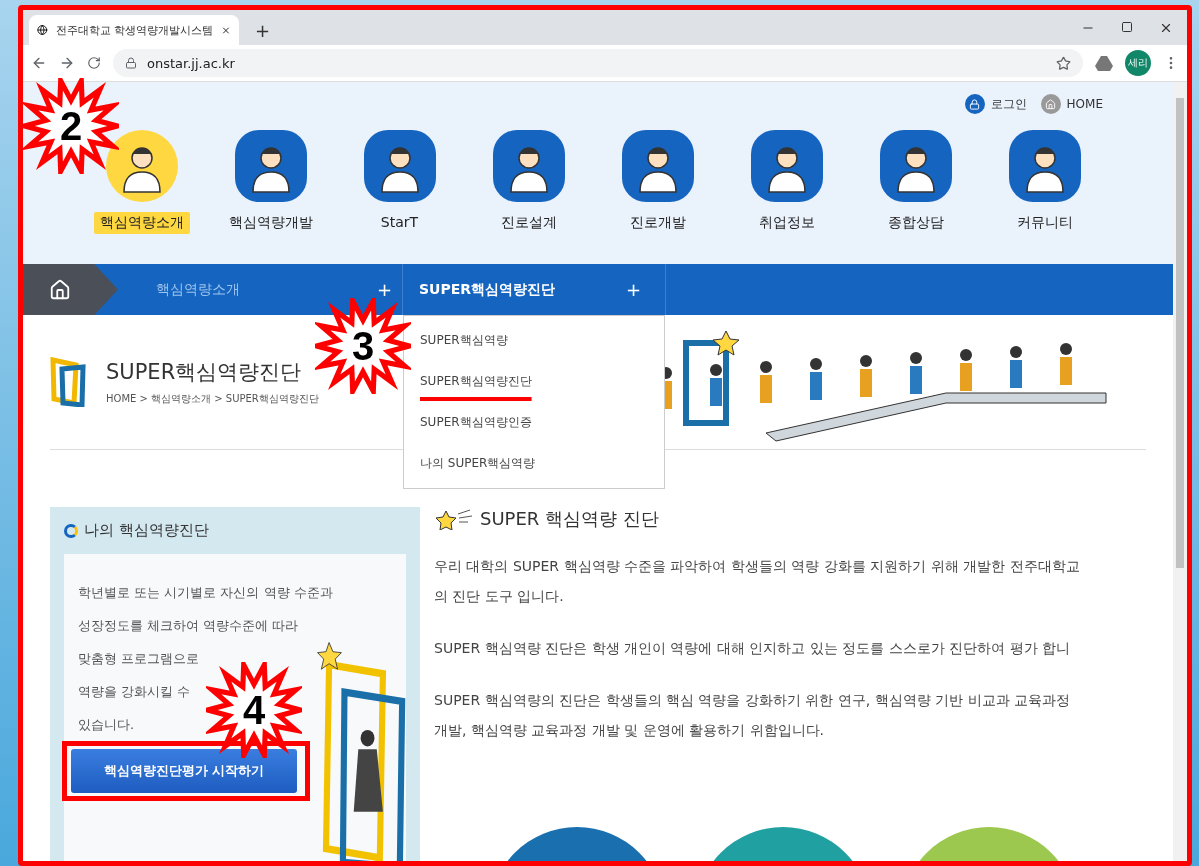 This screenshot has height=866, width=1199. I want to click on nav-item: 종합상담, so click(915, 223).